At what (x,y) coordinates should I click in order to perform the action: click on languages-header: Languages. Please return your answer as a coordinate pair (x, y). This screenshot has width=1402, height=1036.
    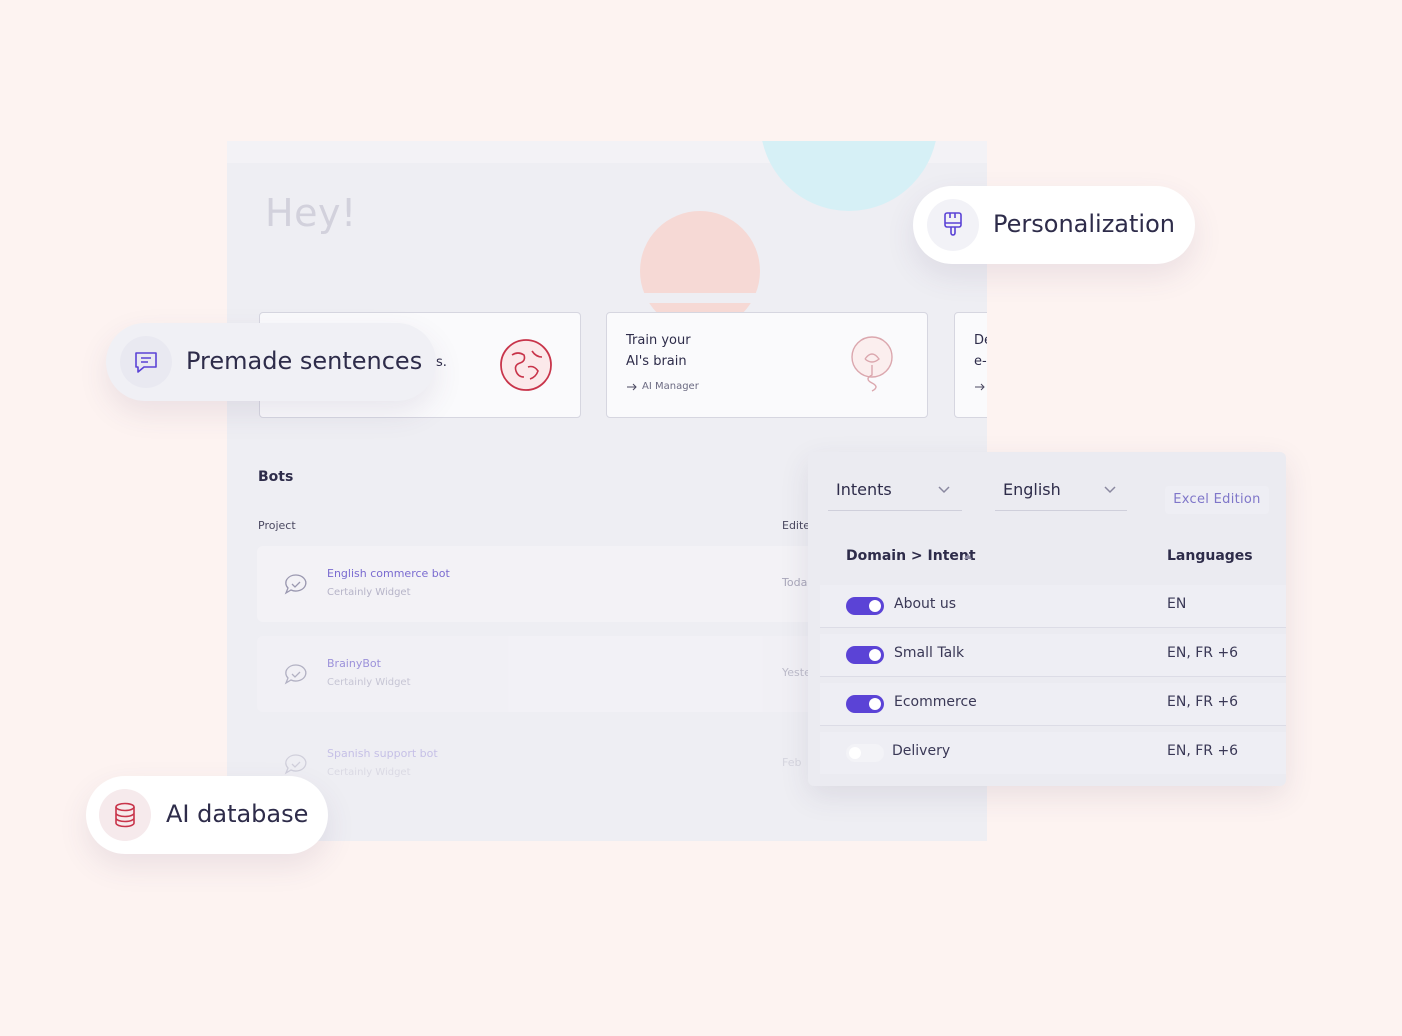
    Looking at the image, I should click on (1210, 556).